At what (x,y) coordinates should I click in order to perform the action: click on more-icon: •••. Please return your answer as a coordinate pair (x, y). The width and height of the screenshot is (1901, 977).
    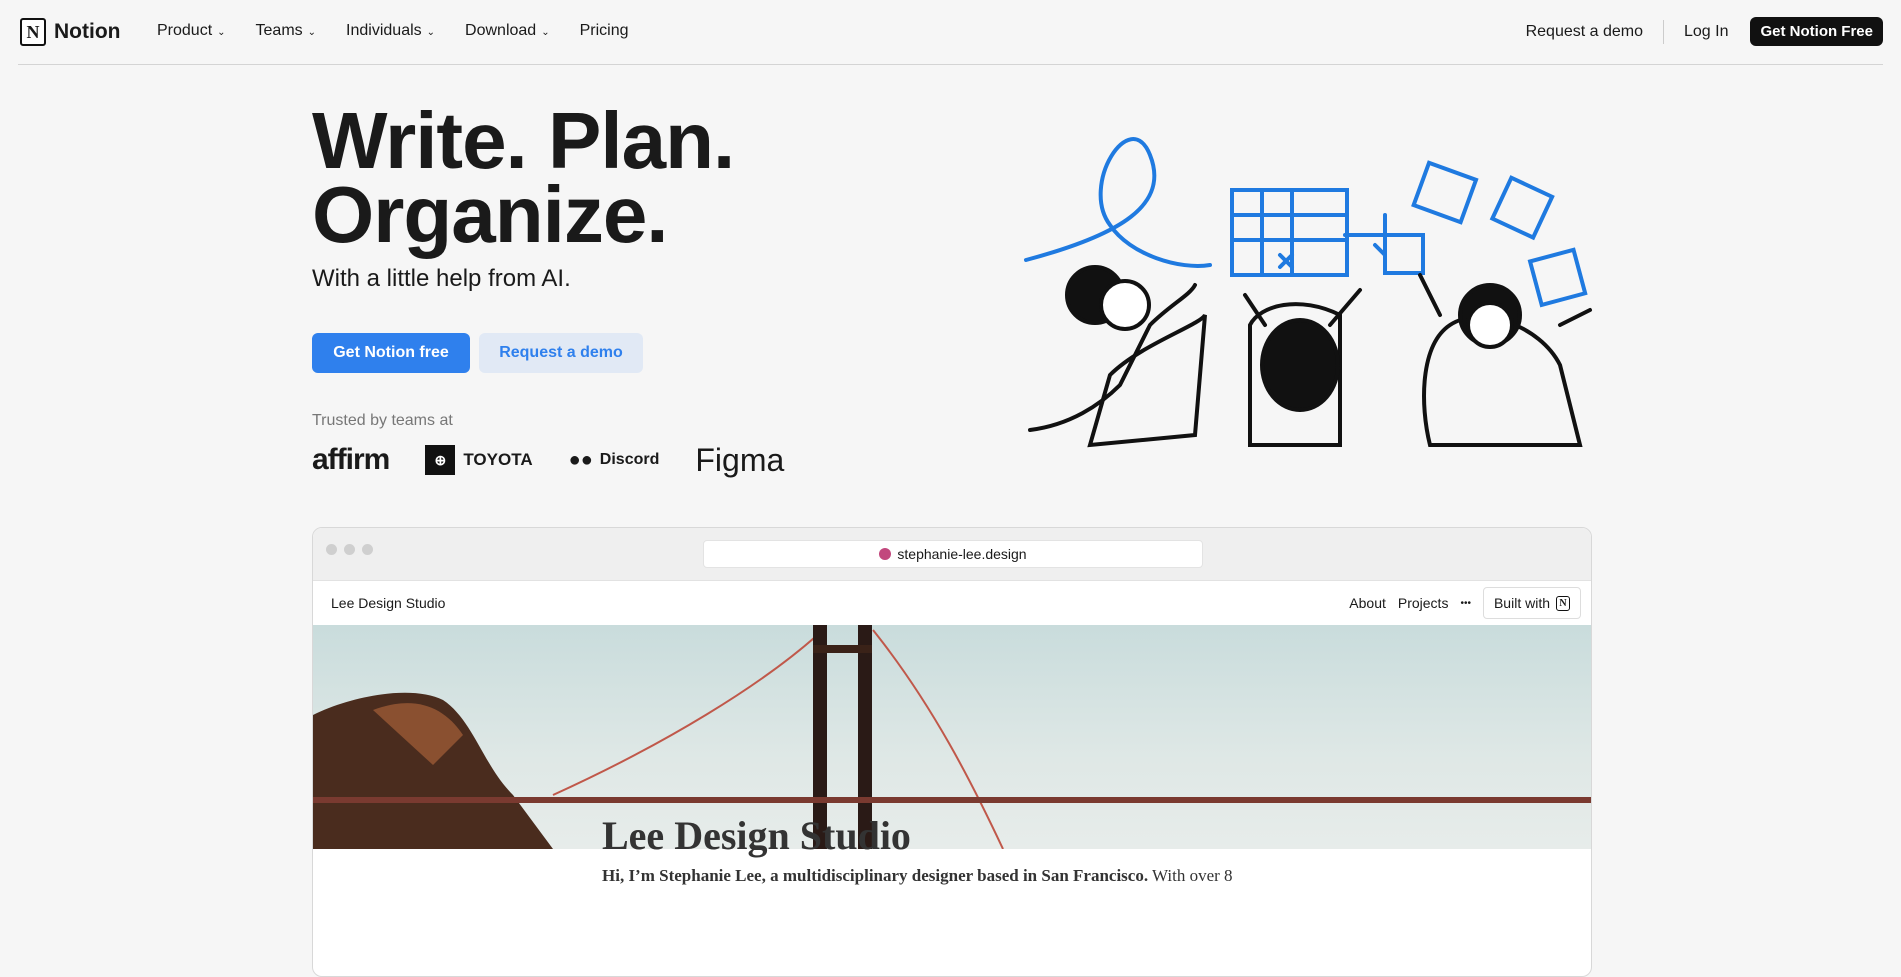
    Looking at the image, I should click on (1465, 603).